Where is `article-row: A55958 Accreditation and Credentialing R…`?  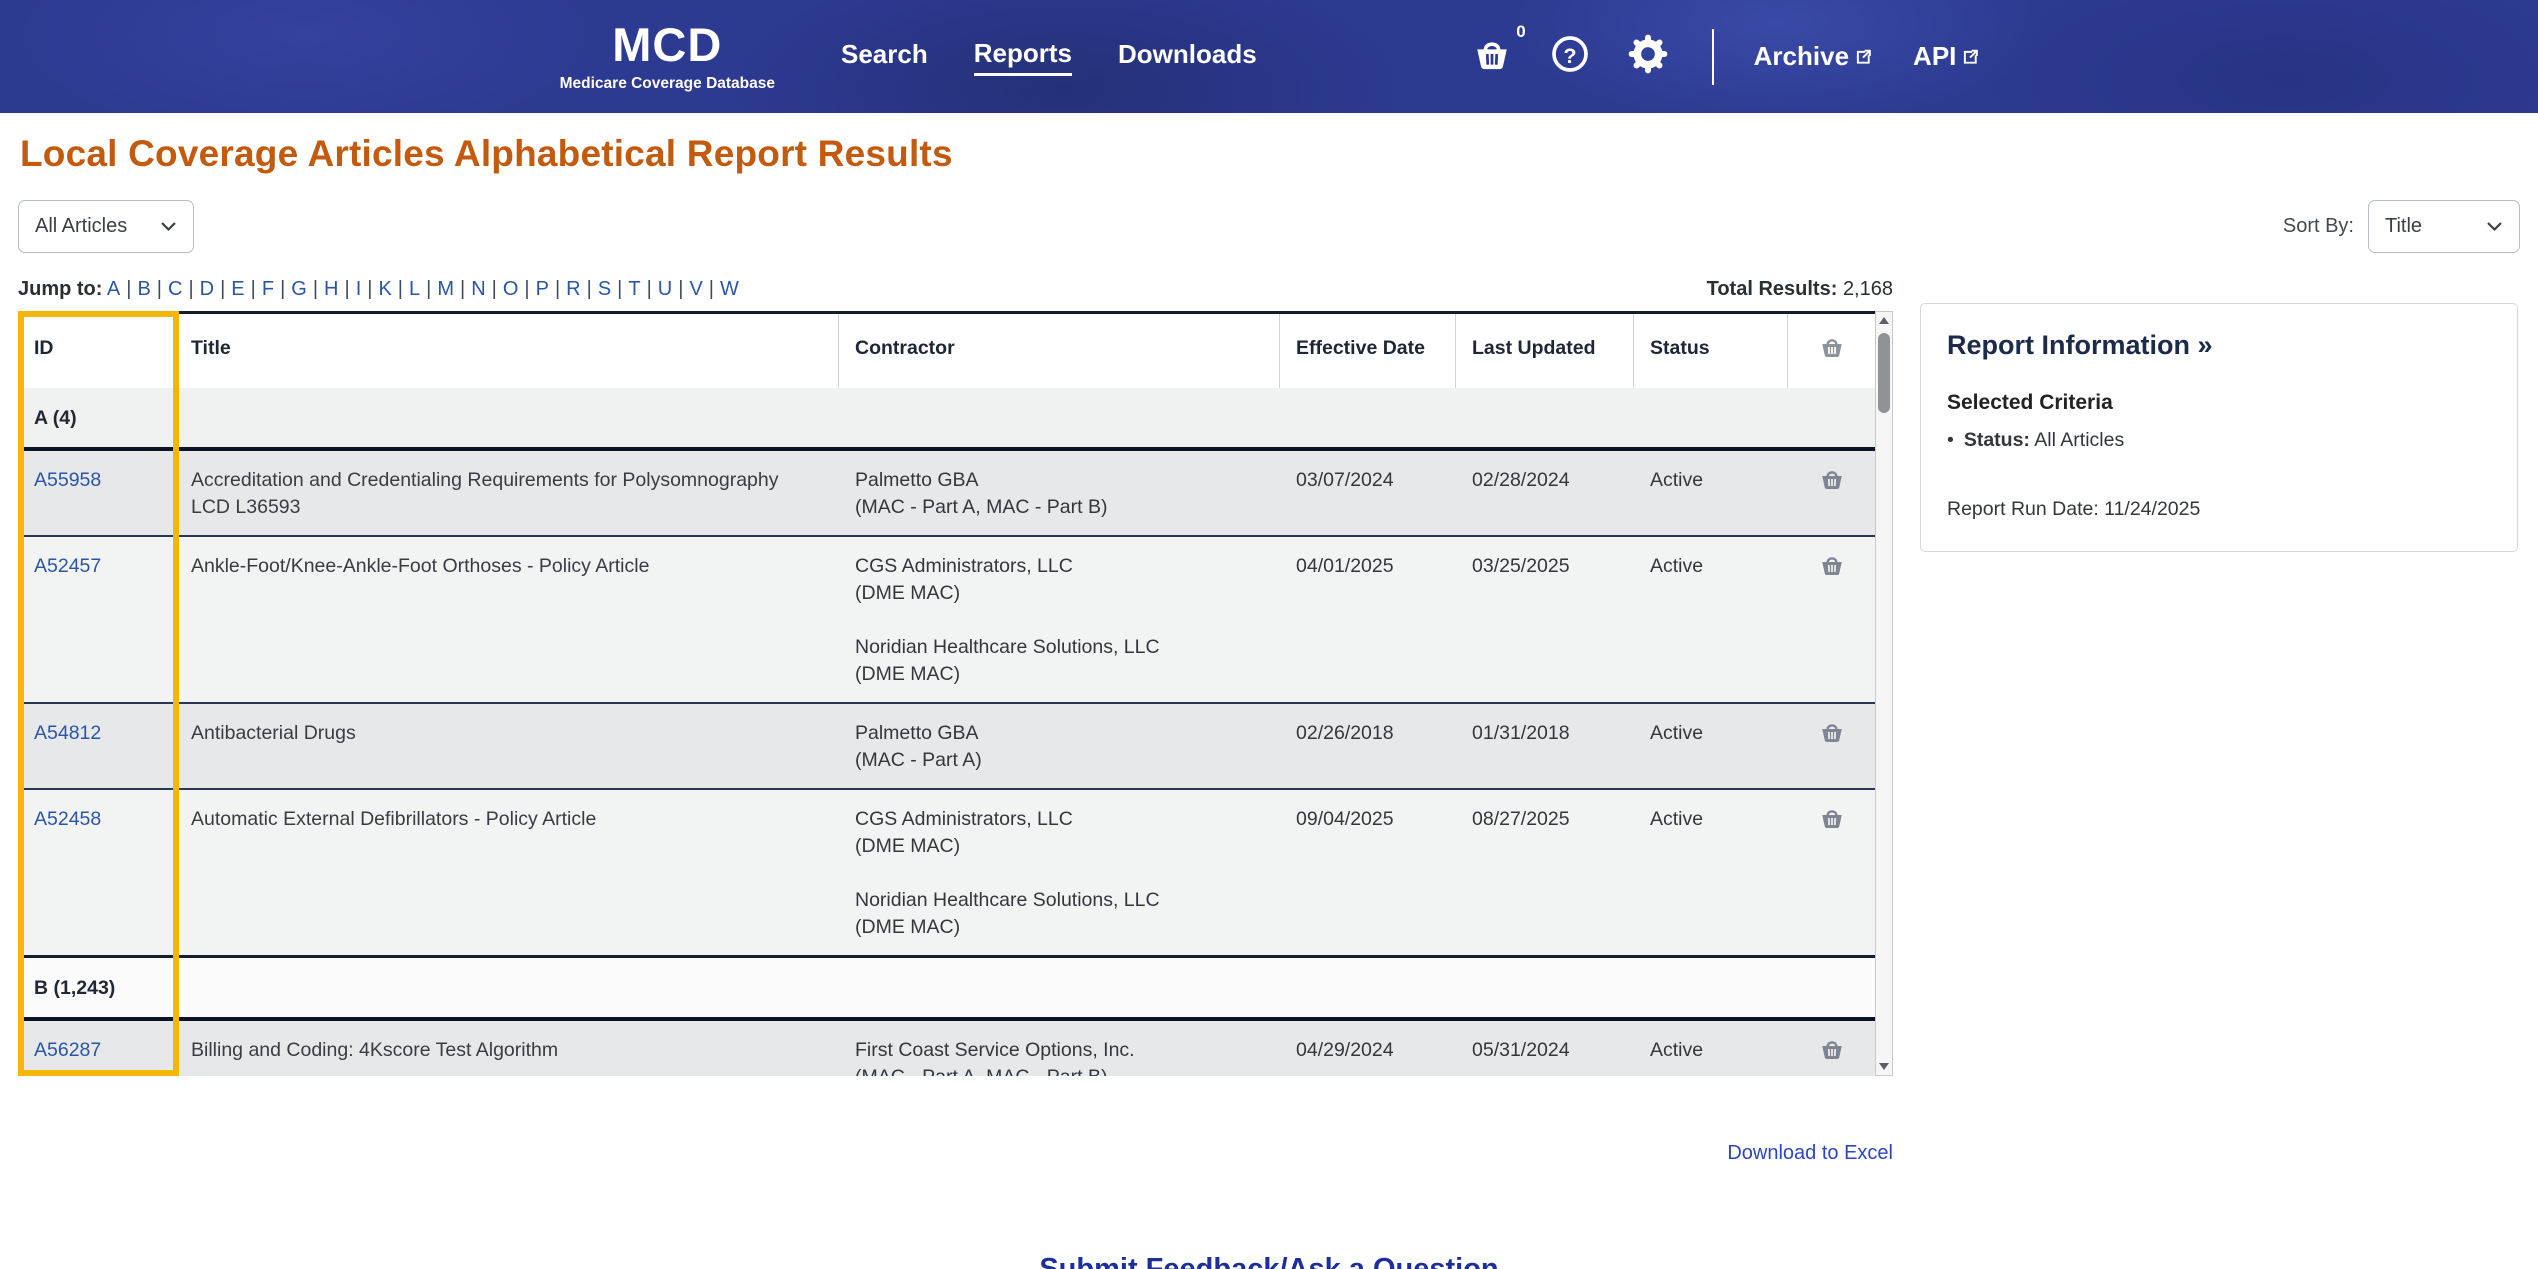
article-row: A55958 Accreditation and Credentialing R… is located at coordinates (946, 493).